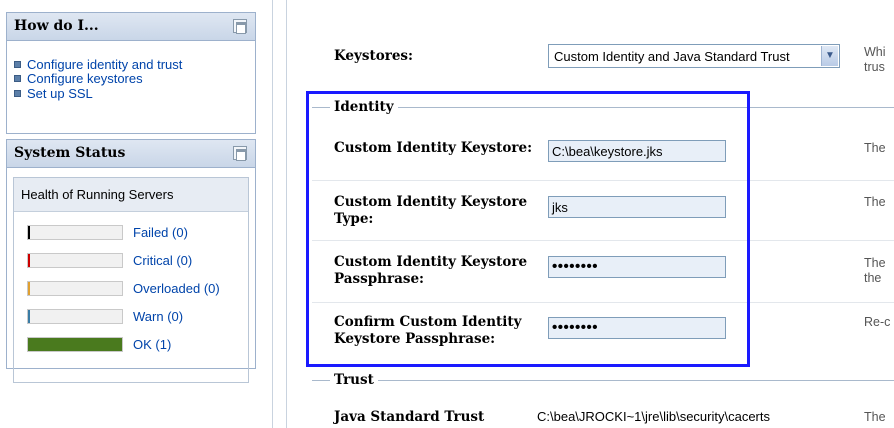 The image size is (894, 428). What do you see at coordinates (70, 153) in the screenshot?
I see `system-status-title: System Status` at bounding box center [70, 153].